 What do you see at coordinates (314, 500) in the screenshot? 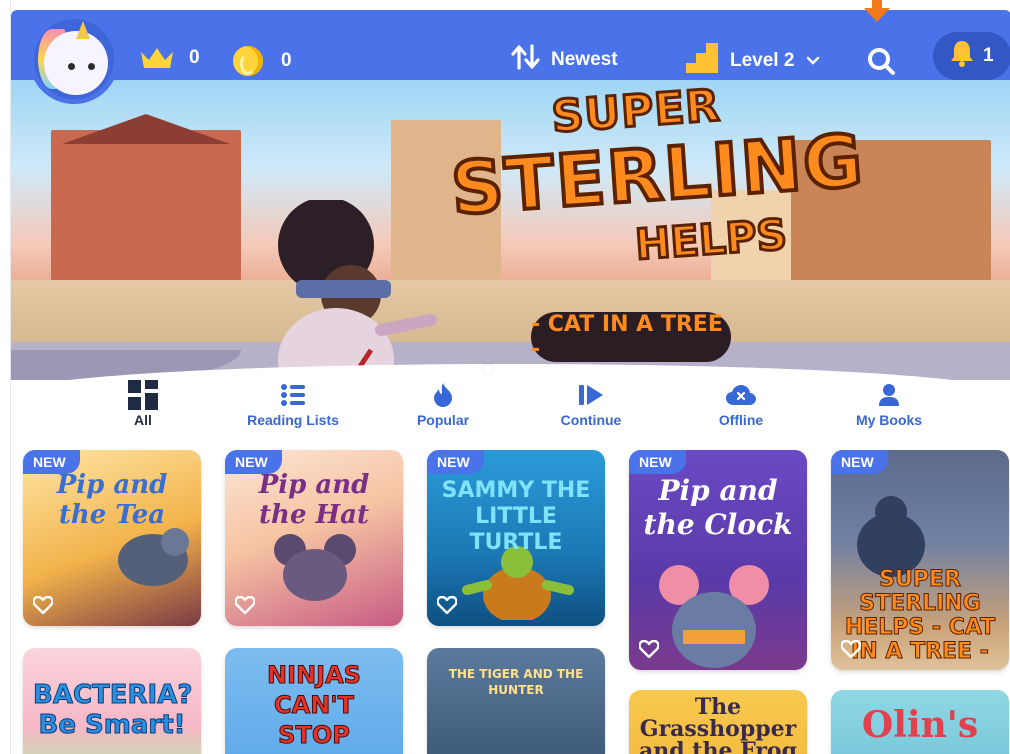
I see `book-title: Pip and the Hat` at bounding box center [314, 500].